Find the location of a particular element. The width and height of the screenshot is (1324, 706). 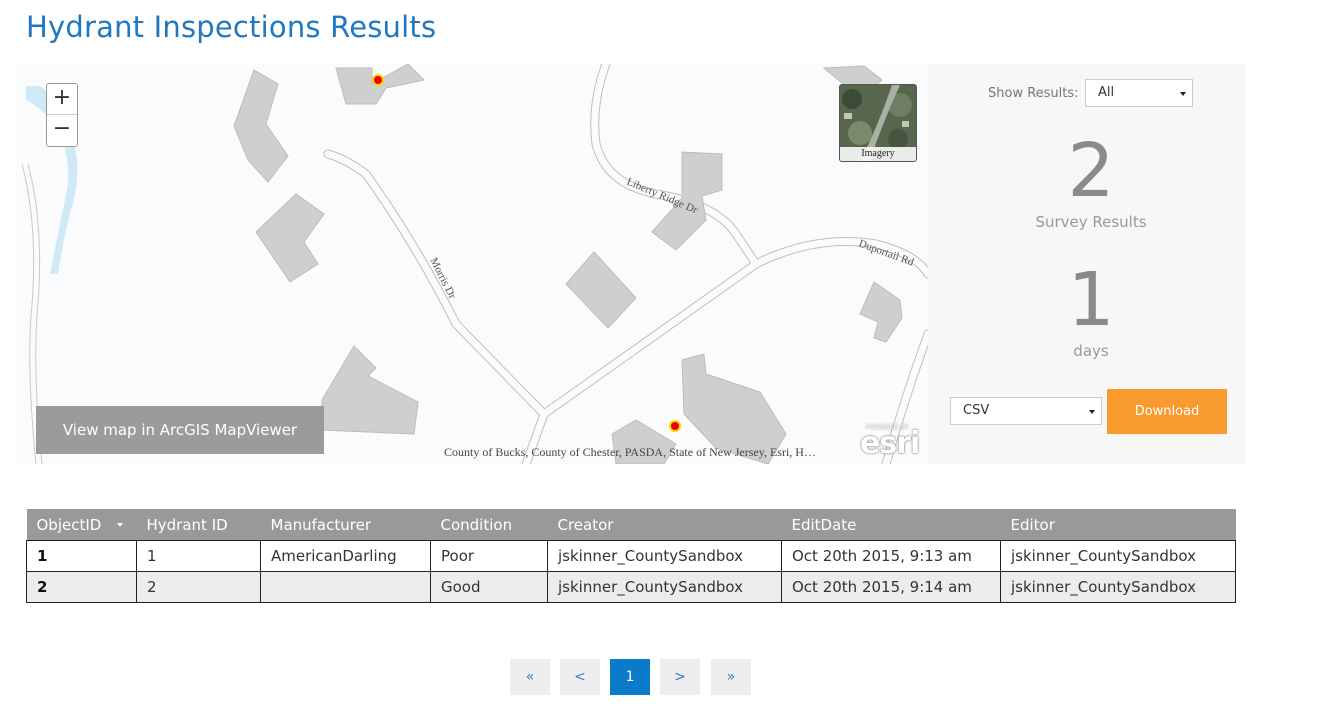

column-header-objectid: ObjectID is located at coordinates (81, 525).